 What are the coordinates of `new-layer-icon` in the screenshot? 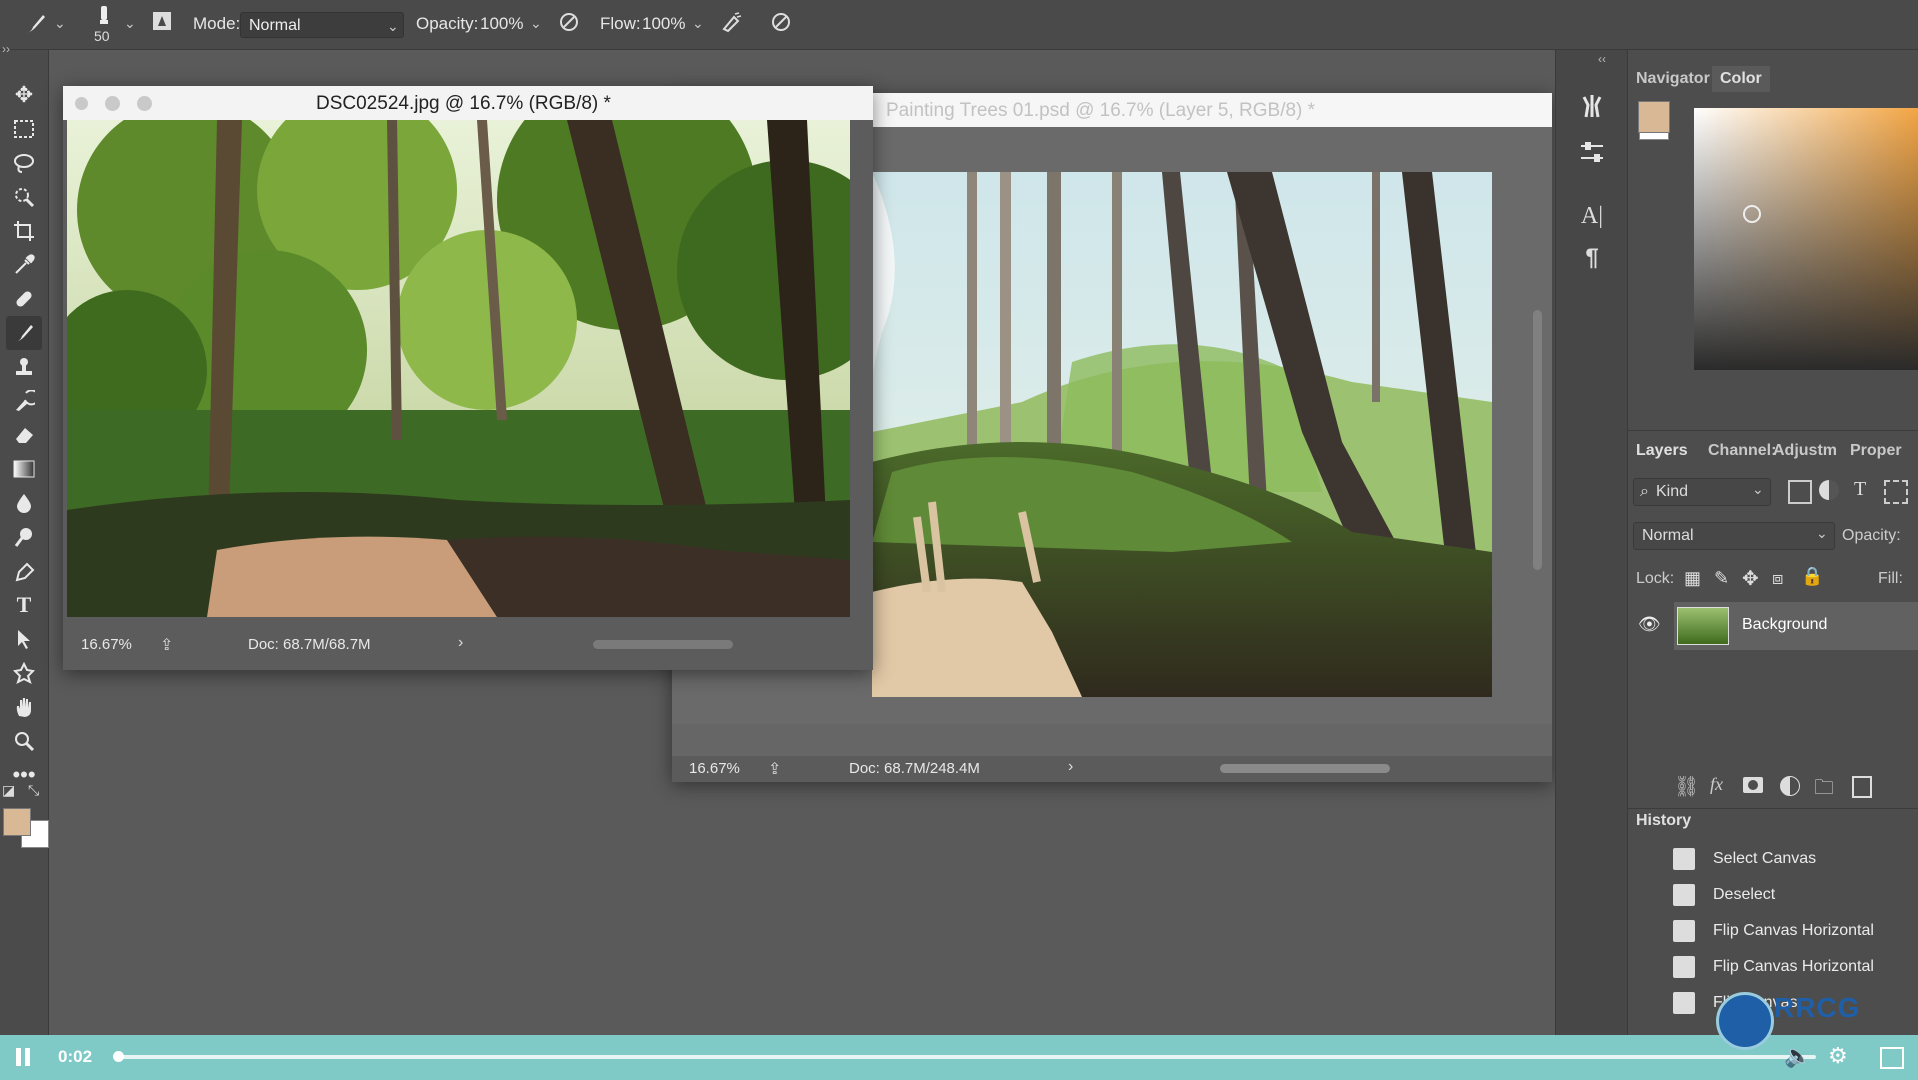 It's located at (1862, 787).